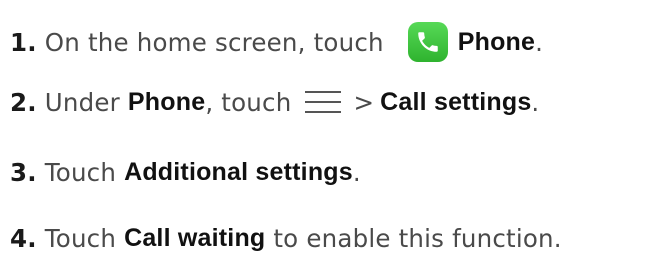 Image resolution: width=646 pixels, height=279 pixels. What do you see at coordinates (248, 102) in the screenshot?
I see `step-text-mid: , touch` at bounding box center [248, 102].